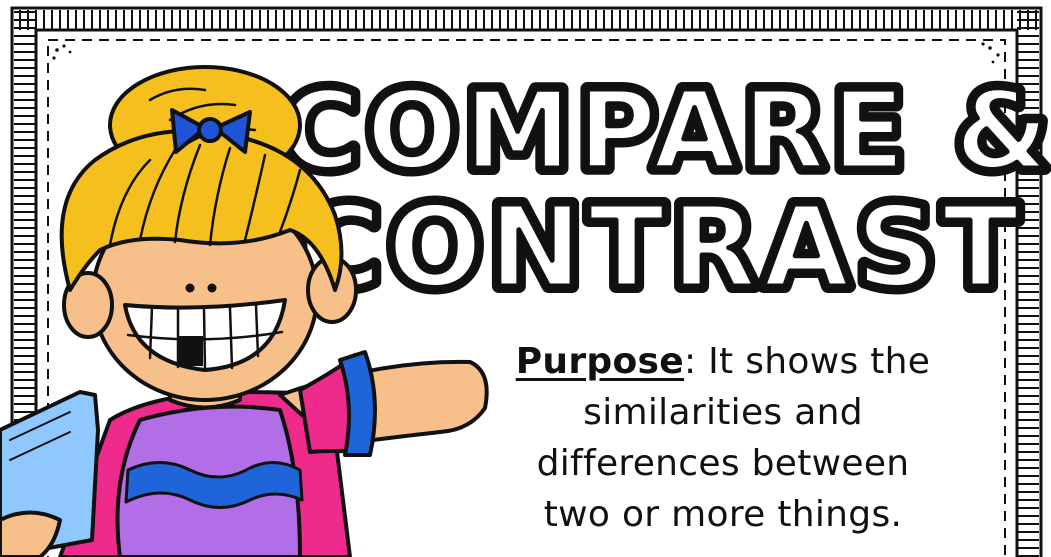 This screenshot has height=557, width=1051. What do you see at coordinates (723, 412) in the screenshot?
I see `purpose-line-2: similarities and` at bounding box center [723, 412].